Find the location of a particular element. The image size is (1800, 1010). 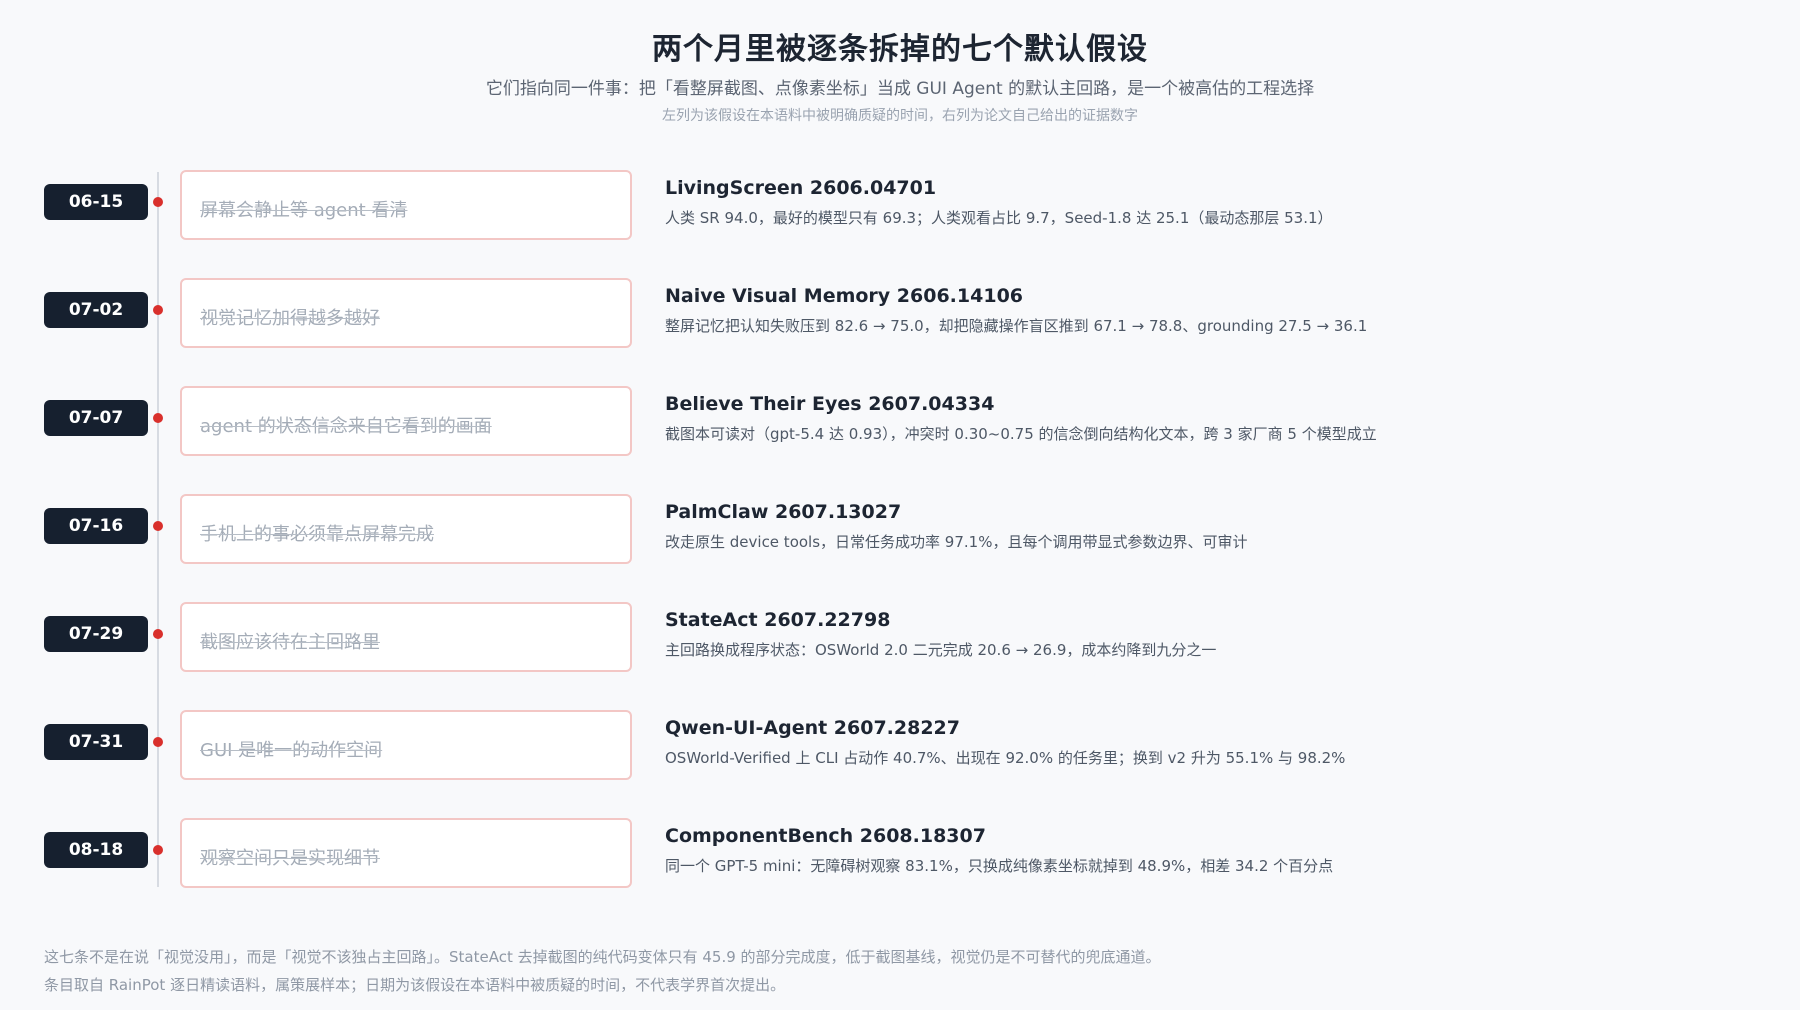

date-badge: 07-16 is located at coordinates (96, 526).